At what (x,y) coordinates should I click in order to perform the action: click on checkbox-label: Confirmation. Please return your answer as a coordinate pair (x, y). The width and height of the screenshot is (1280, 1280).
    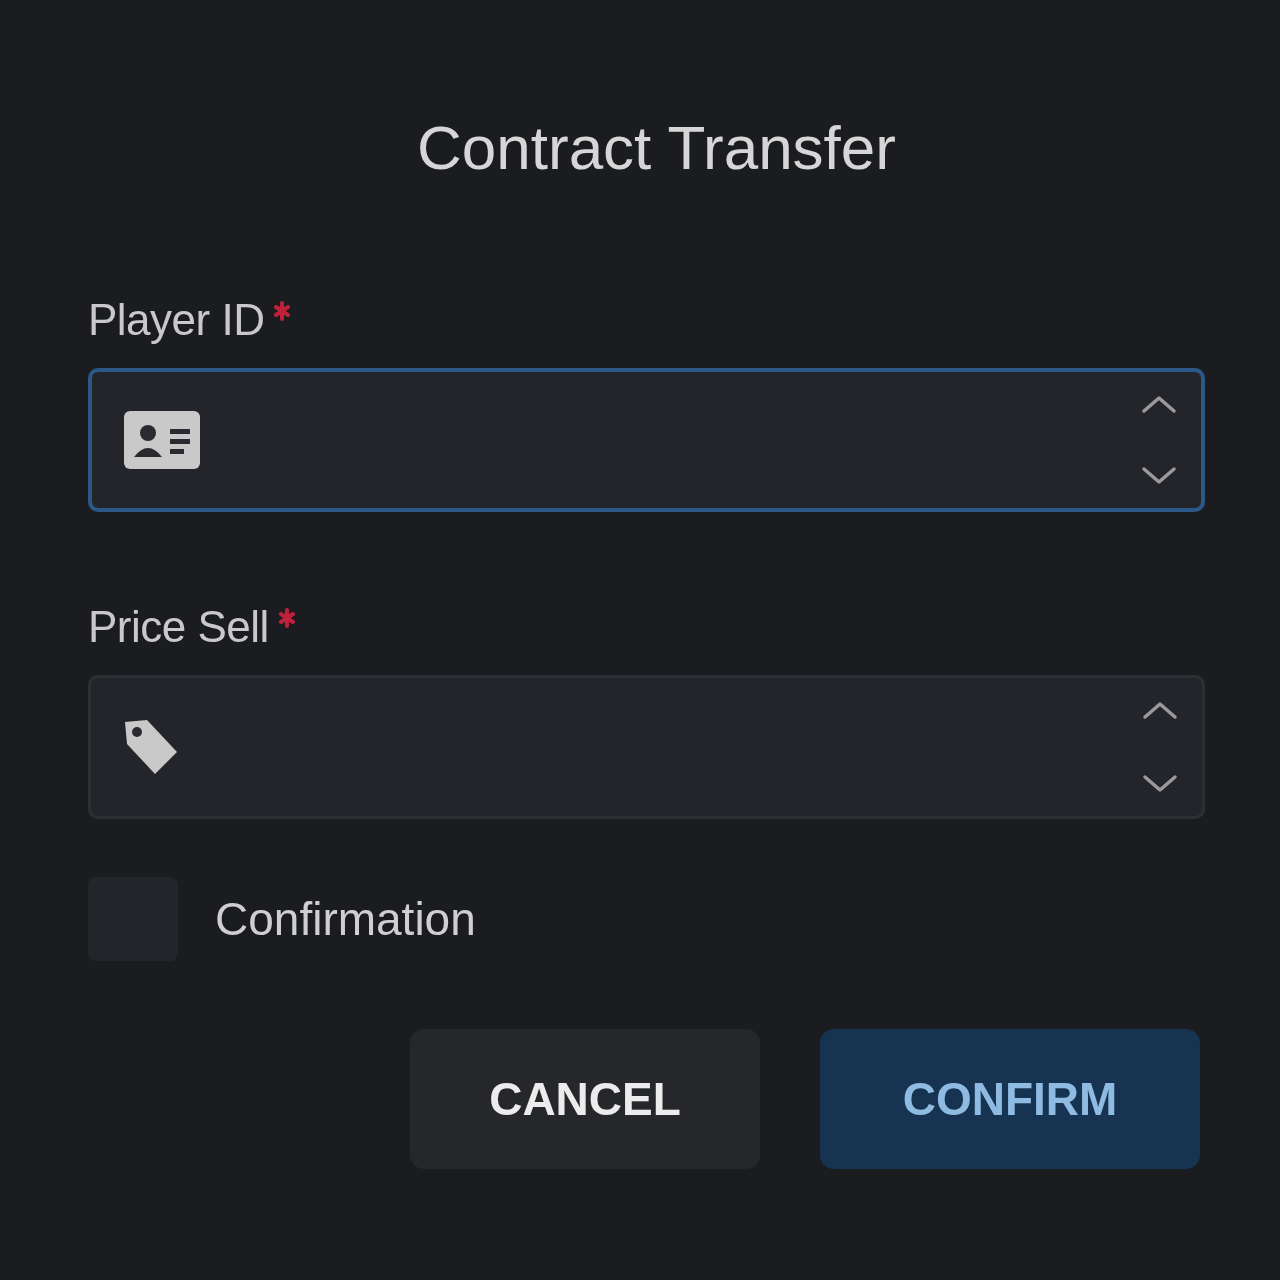
    Looking at the image, I should click on (345, 919).